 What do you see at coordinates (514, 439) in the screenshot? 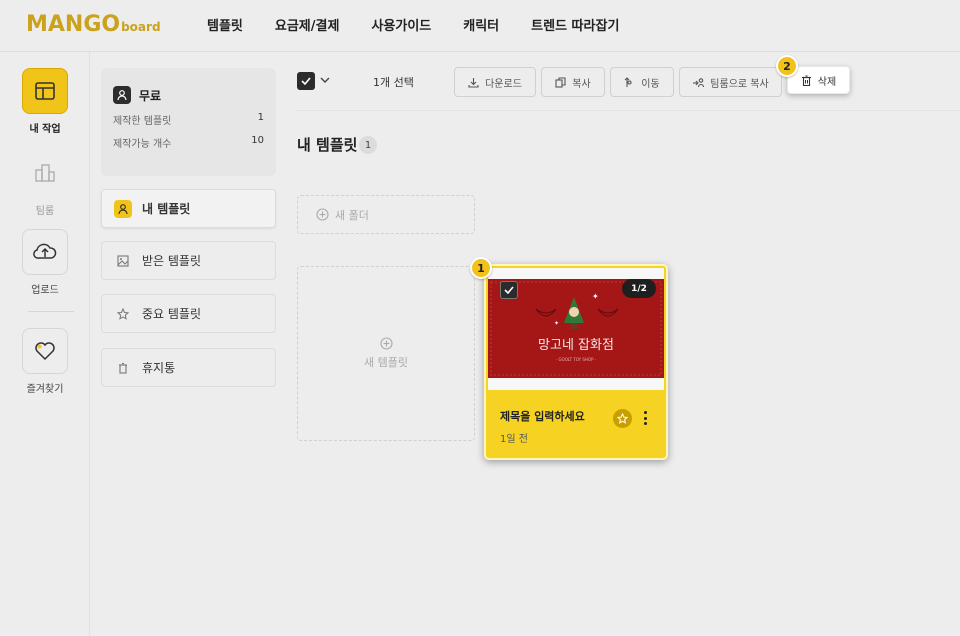
I see `card-date: 1일 전` at bounding box center [514, 439].